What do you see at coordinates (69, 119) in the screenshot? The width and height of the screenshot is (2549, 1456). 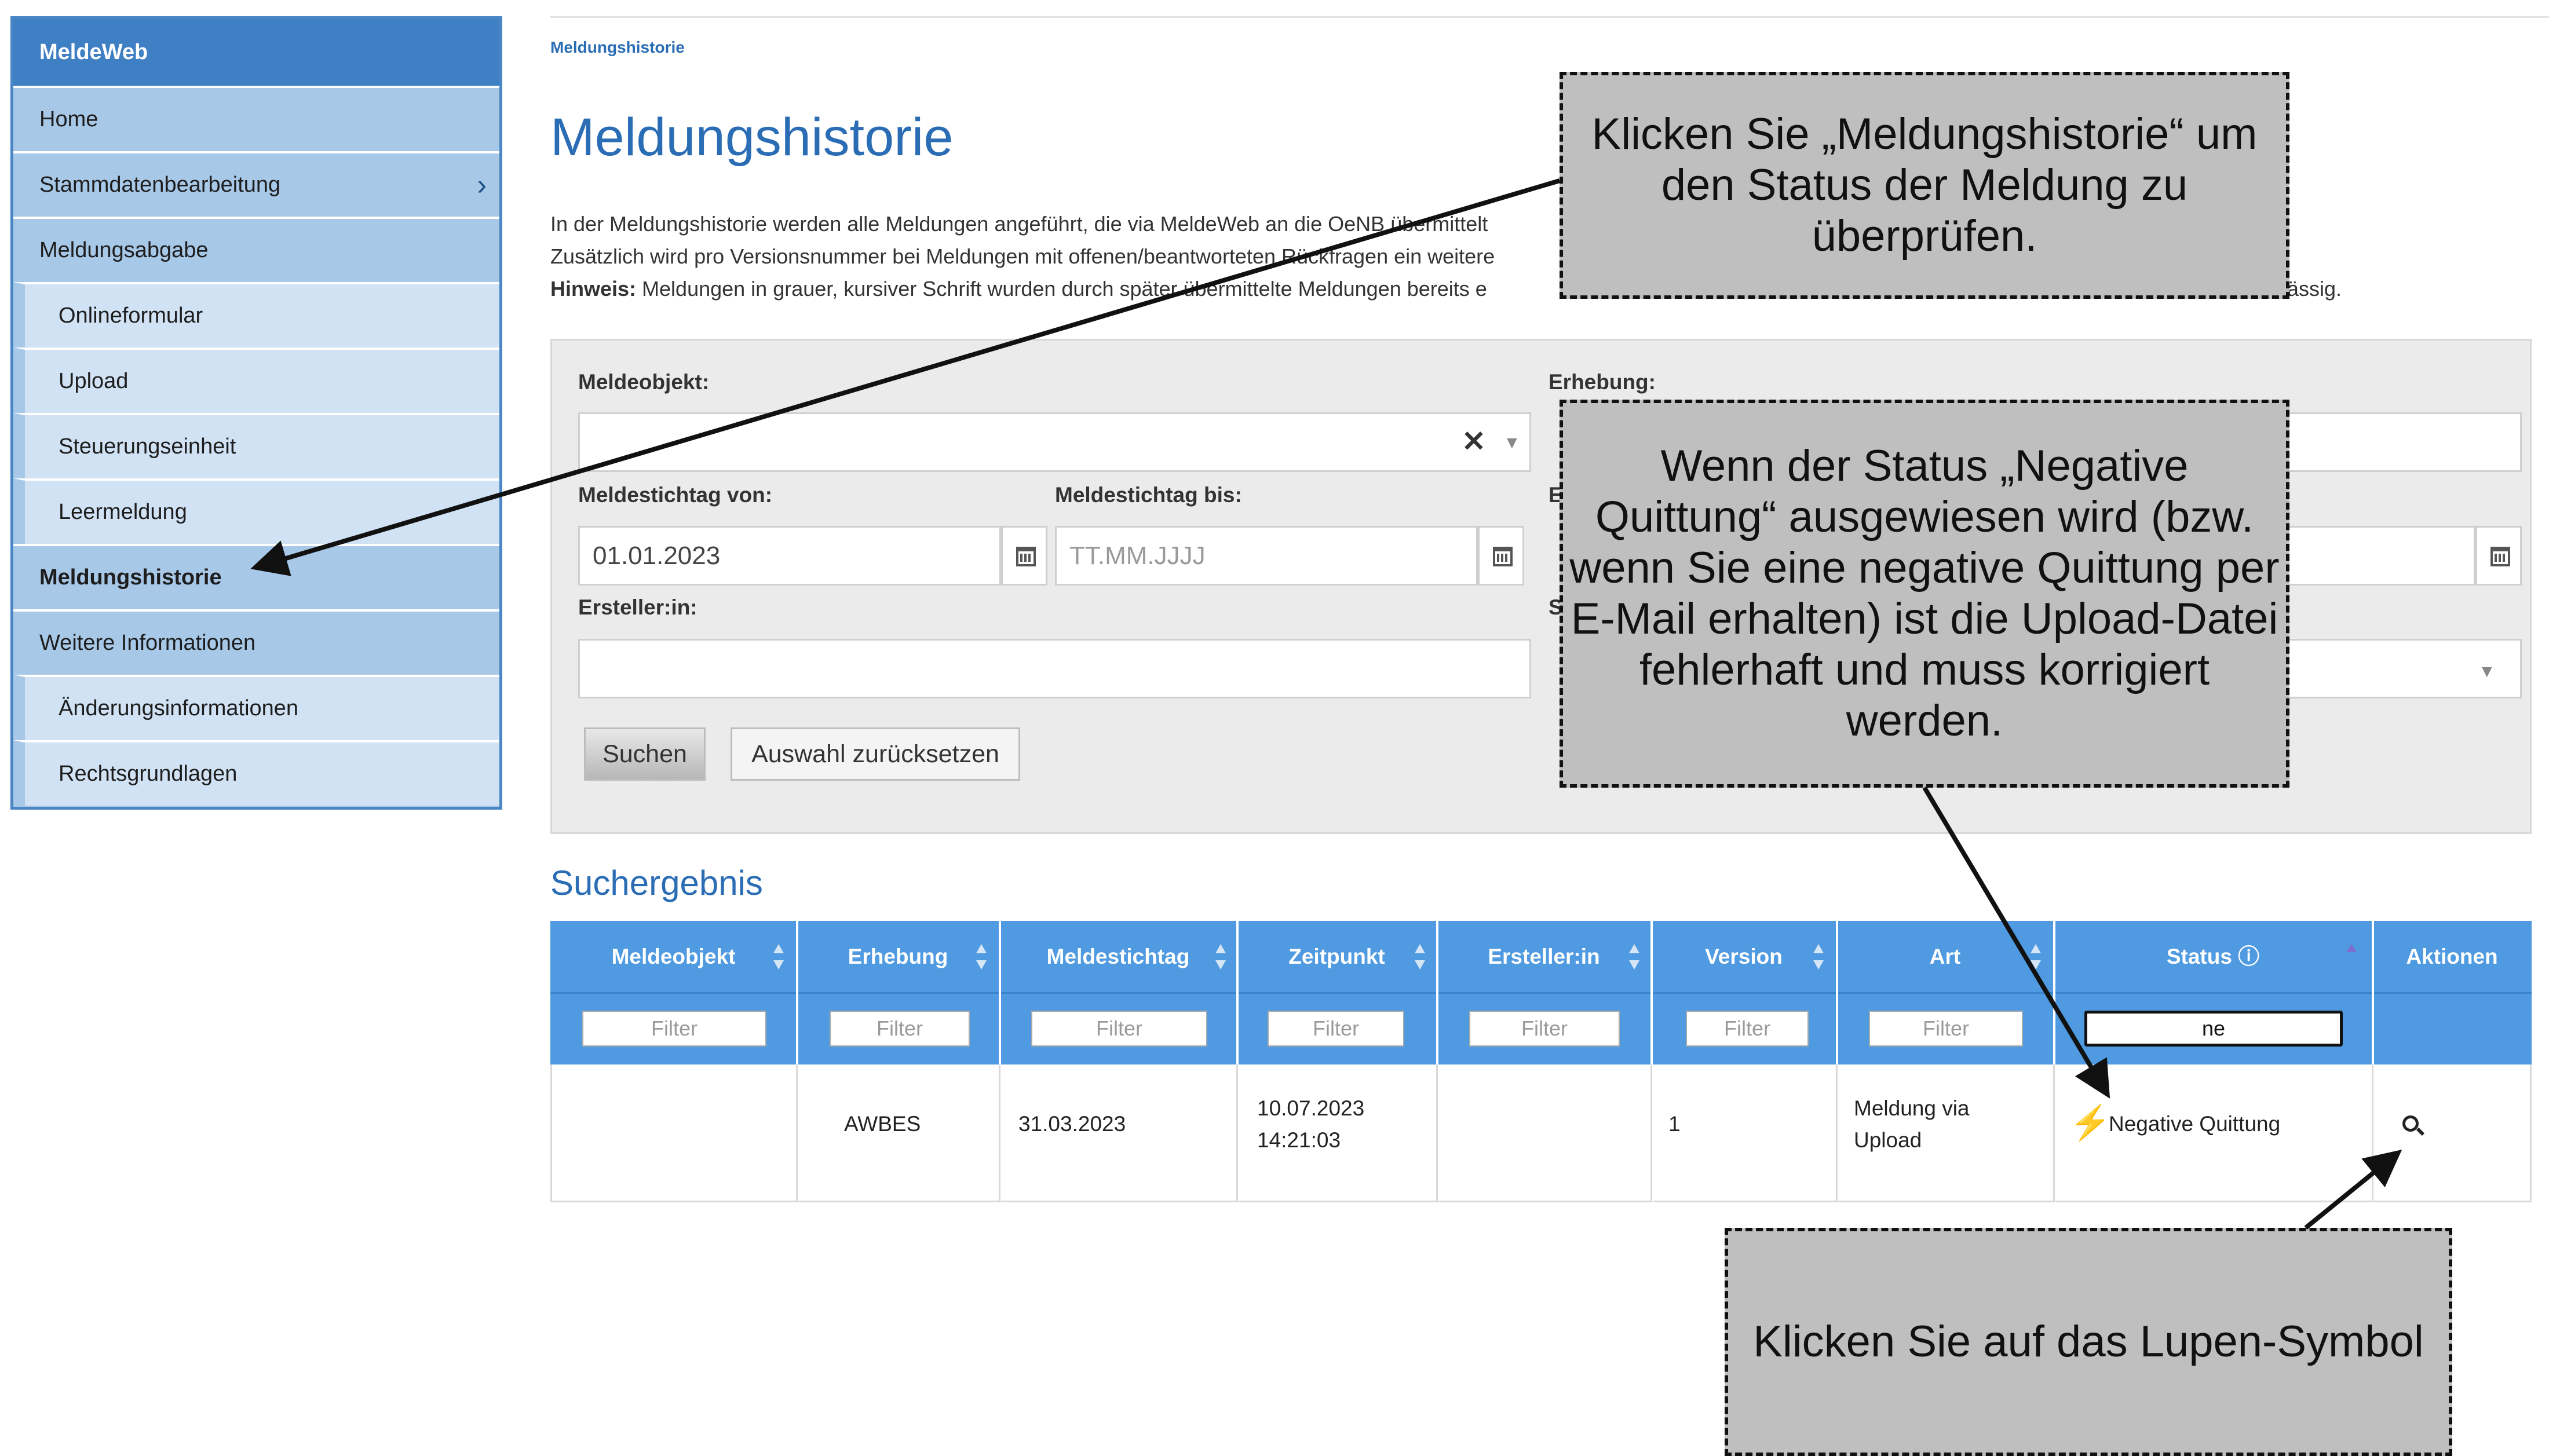 I see `sidebar-item-label: Home` at bounding box center [69, 119].